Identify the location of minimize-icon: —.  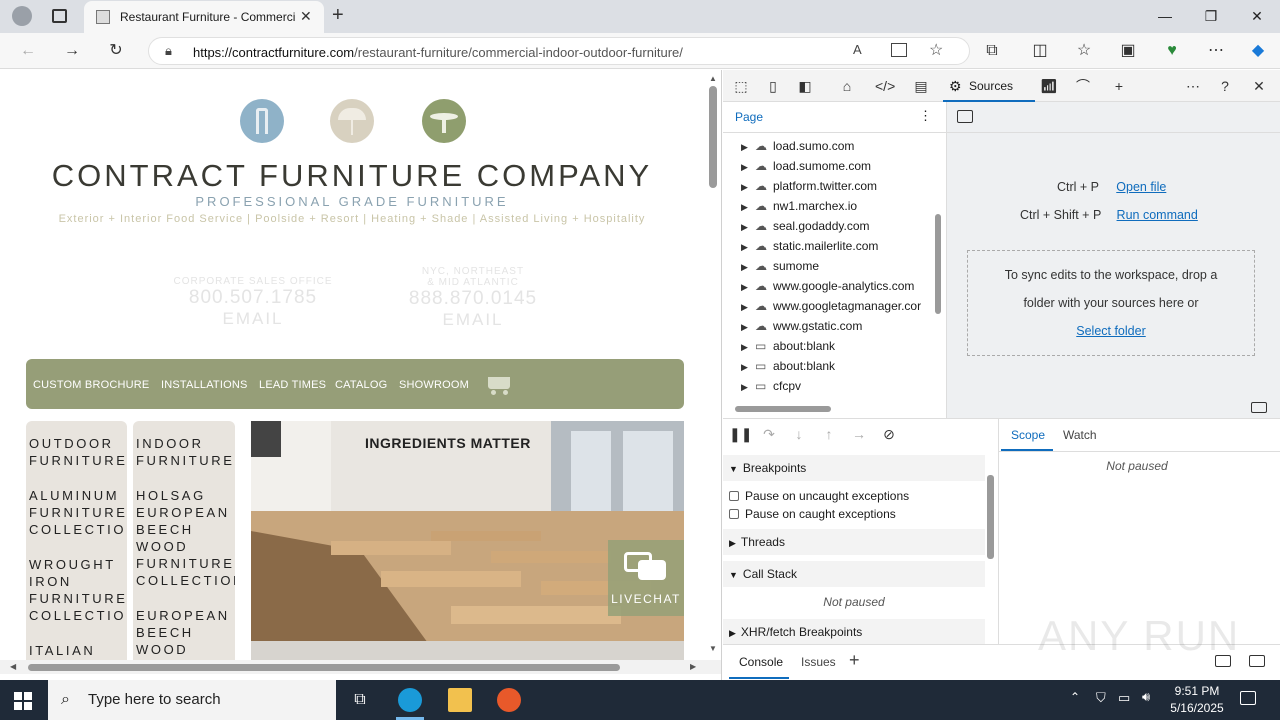
(1165, 16).